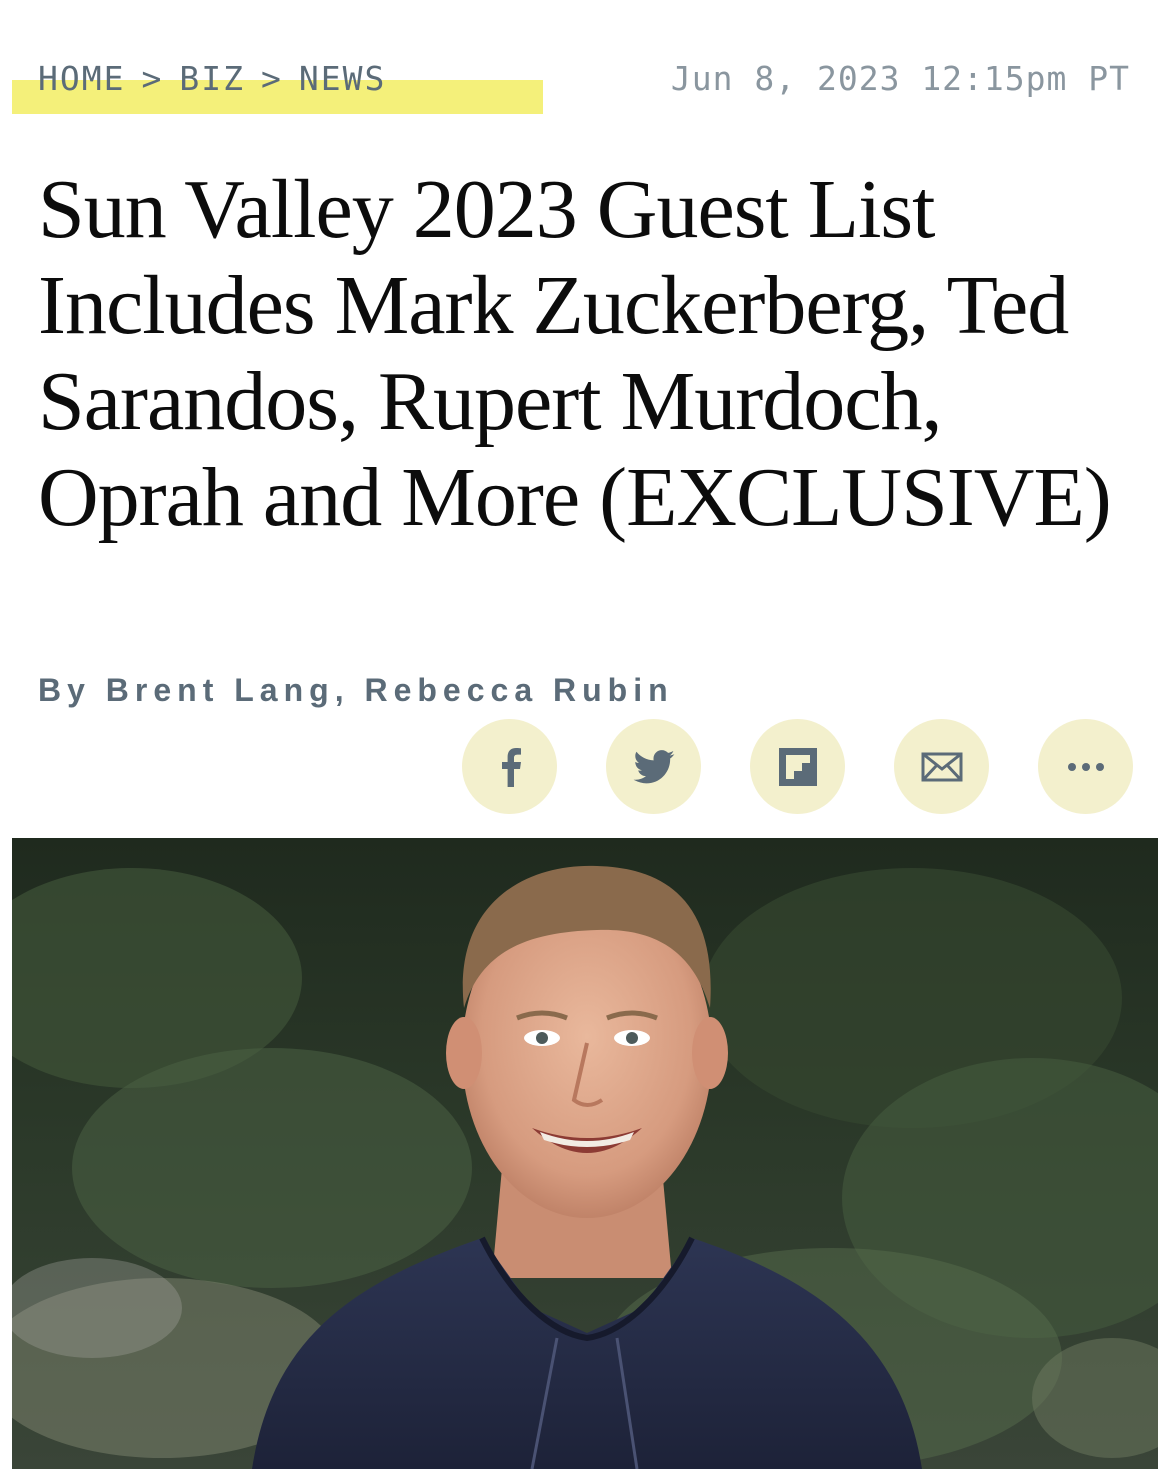 The image size is (1166, 1469). Describe the element at coordinates (342, 78) in the screenshot. I see `breadcrumb-news-link: NEWS` at that location.